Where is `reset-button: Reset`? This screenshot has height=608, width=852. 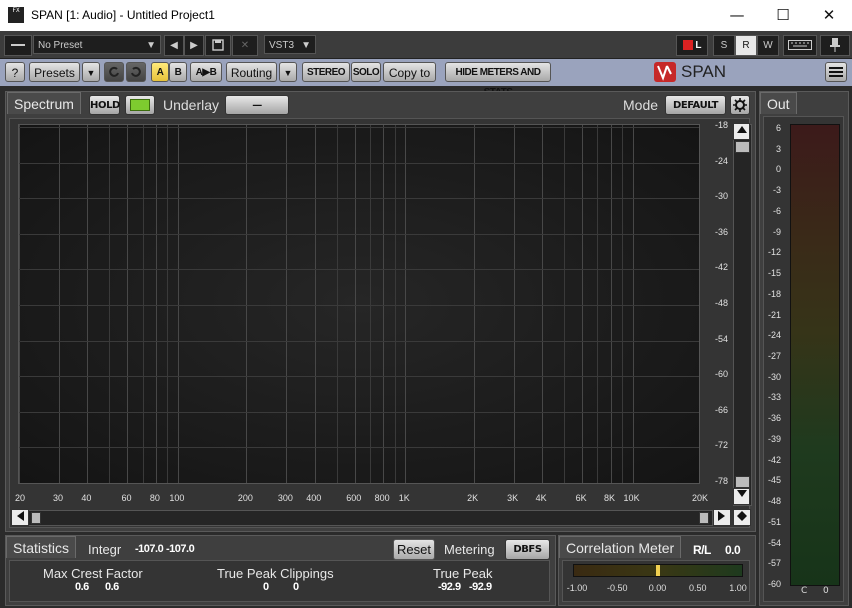
reset-button: Reset is located at coordinates (414, 549).